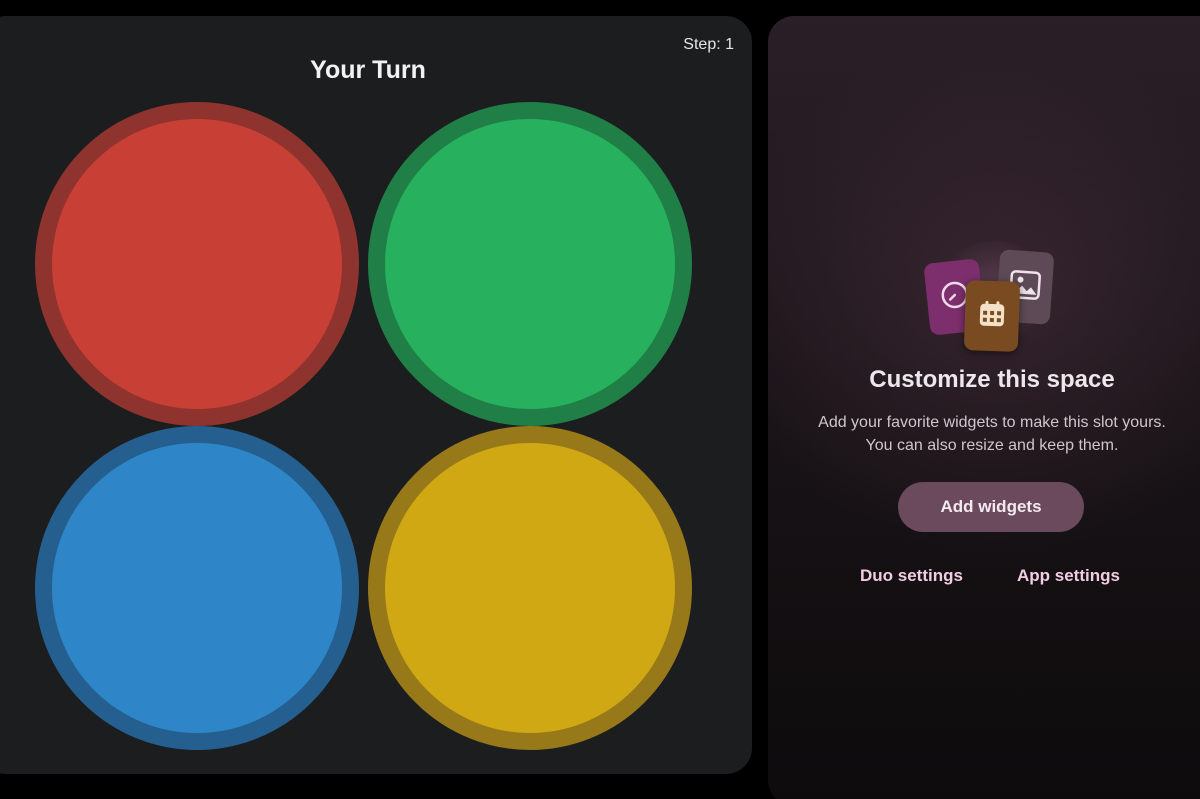 Image resolution: width=1200 pixels, height=799 pixels. Describe the element at coordinates (991, 507) in the screenshot. I see `add-widgets-button: Add widgets` at that location.